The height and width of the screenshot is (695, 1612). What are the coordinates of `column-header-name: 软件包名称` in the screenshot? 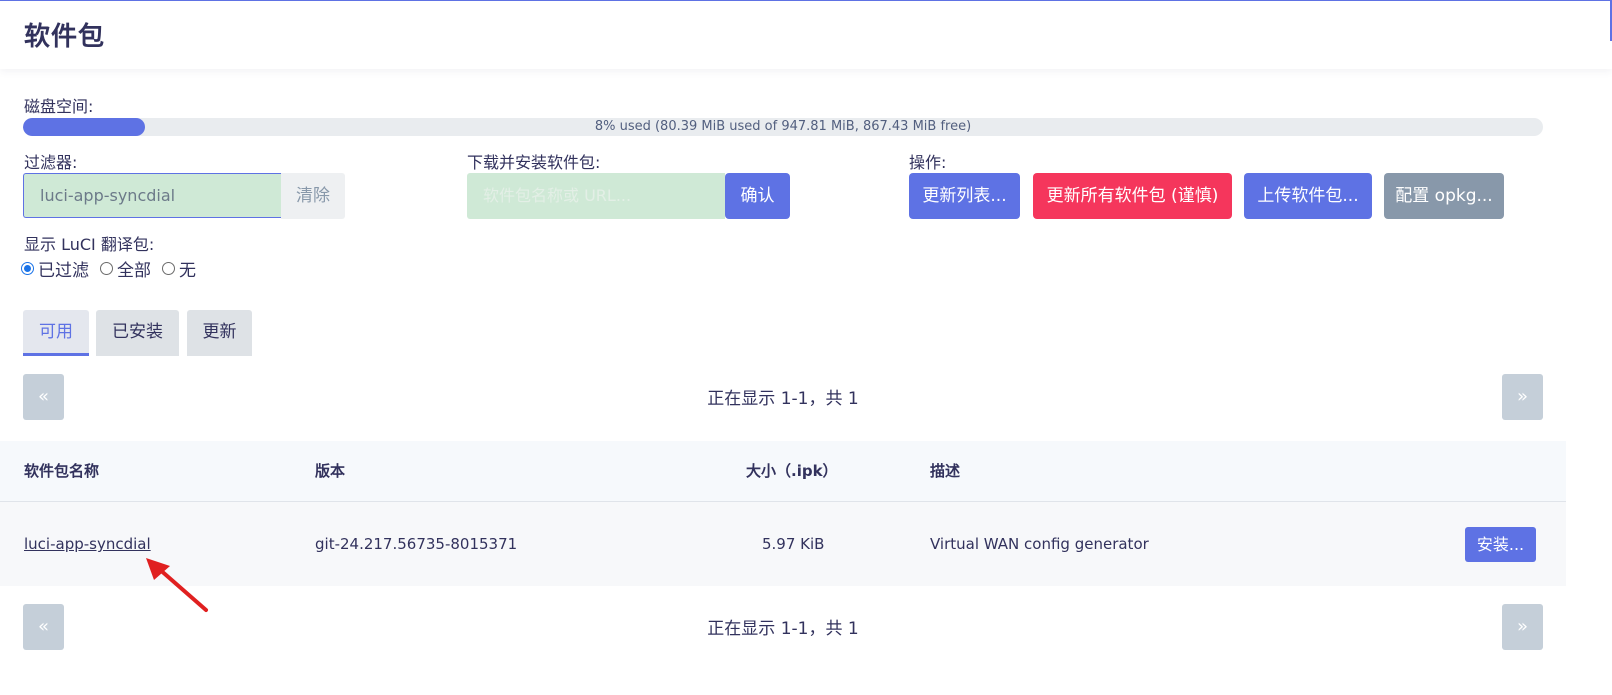 It's located at (62, 471).